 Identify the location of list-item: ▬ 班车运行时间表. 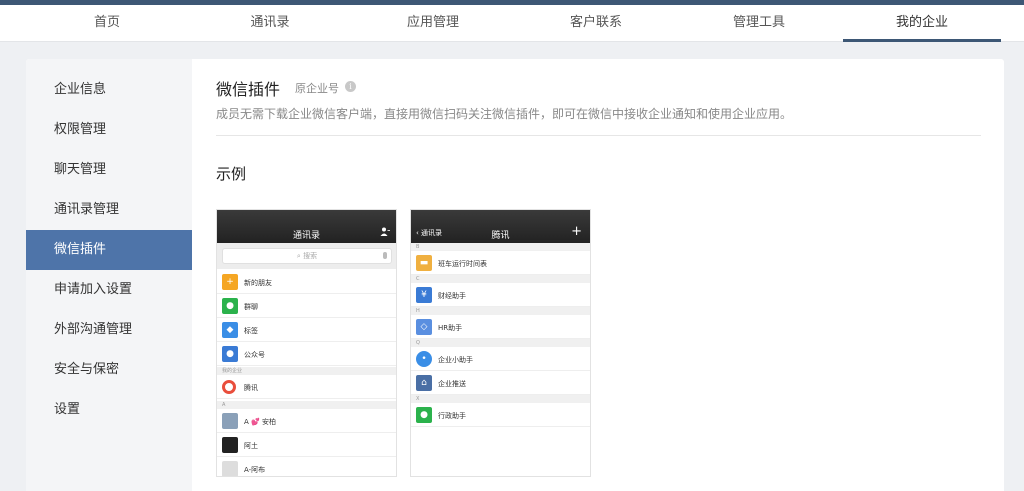
(500, 263).